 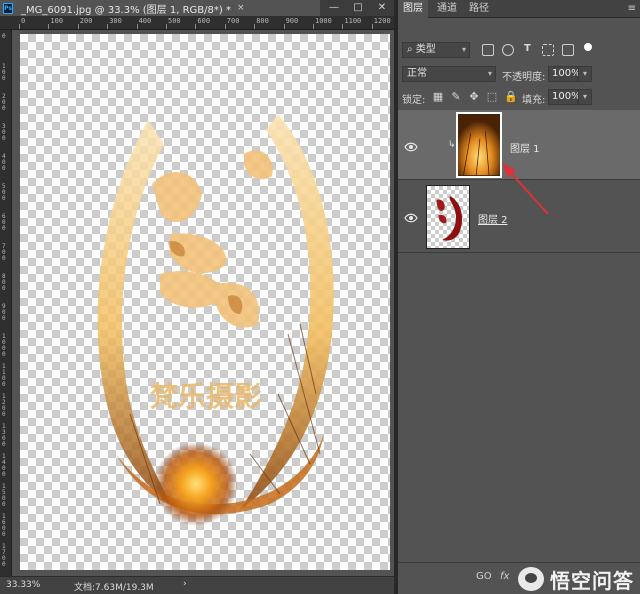 What do you see at coordinates (452, 145) in the screenshot?
I see `clipping-mask-icon: ↳` at bounding box center [452, 145].